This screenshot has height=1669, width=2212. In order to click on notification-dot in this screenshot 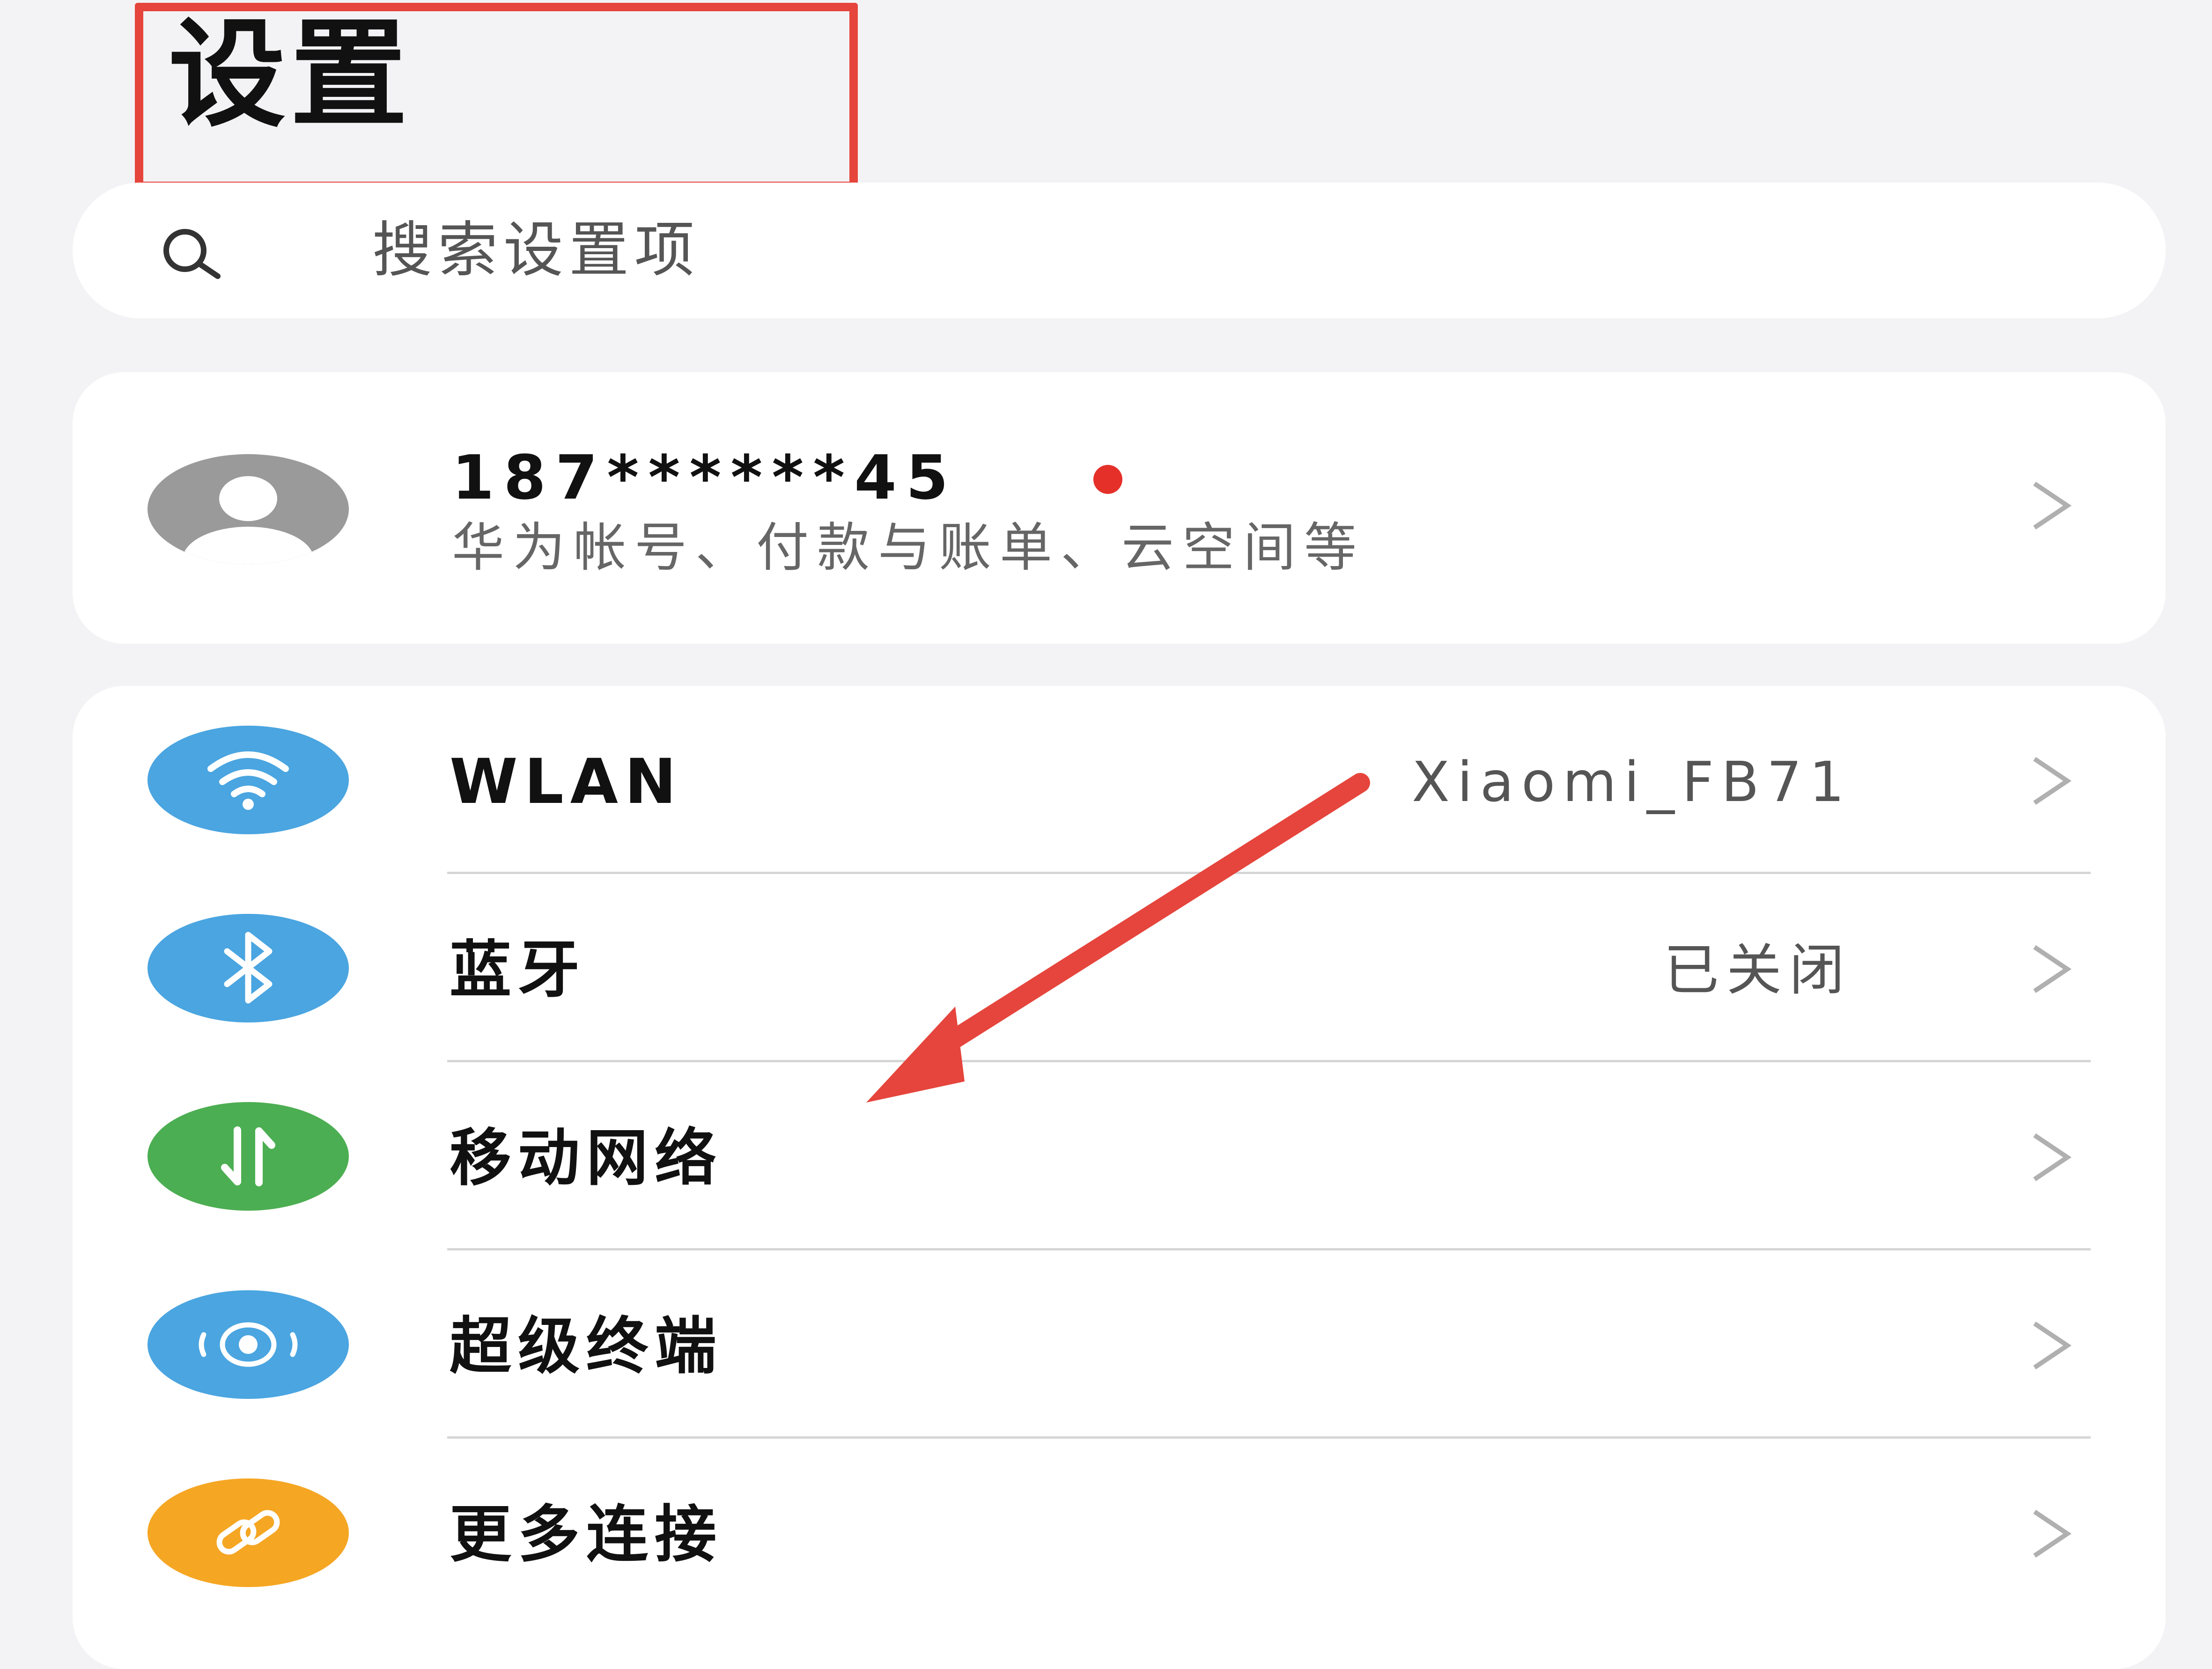, I will do `click(1107, 479)`.